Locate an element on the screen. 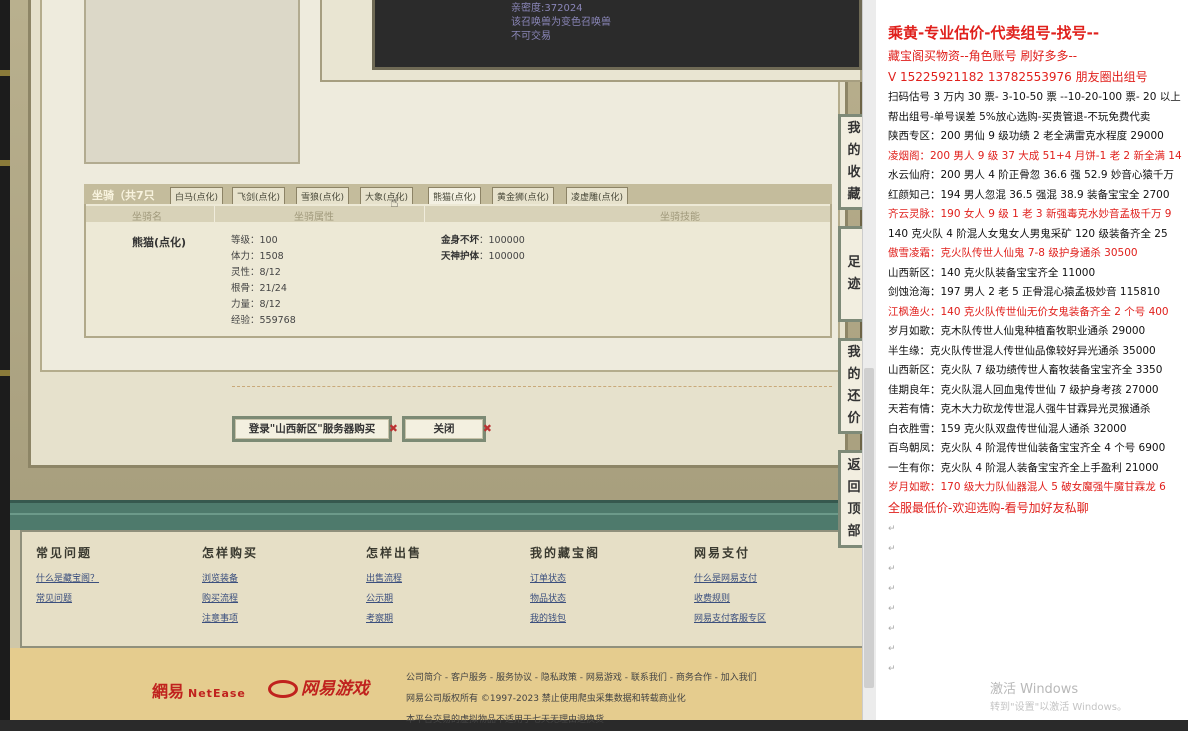  windows-activation-hint: 转到"设置"以激活 Windows。 is located at coordinates (1059, 707).